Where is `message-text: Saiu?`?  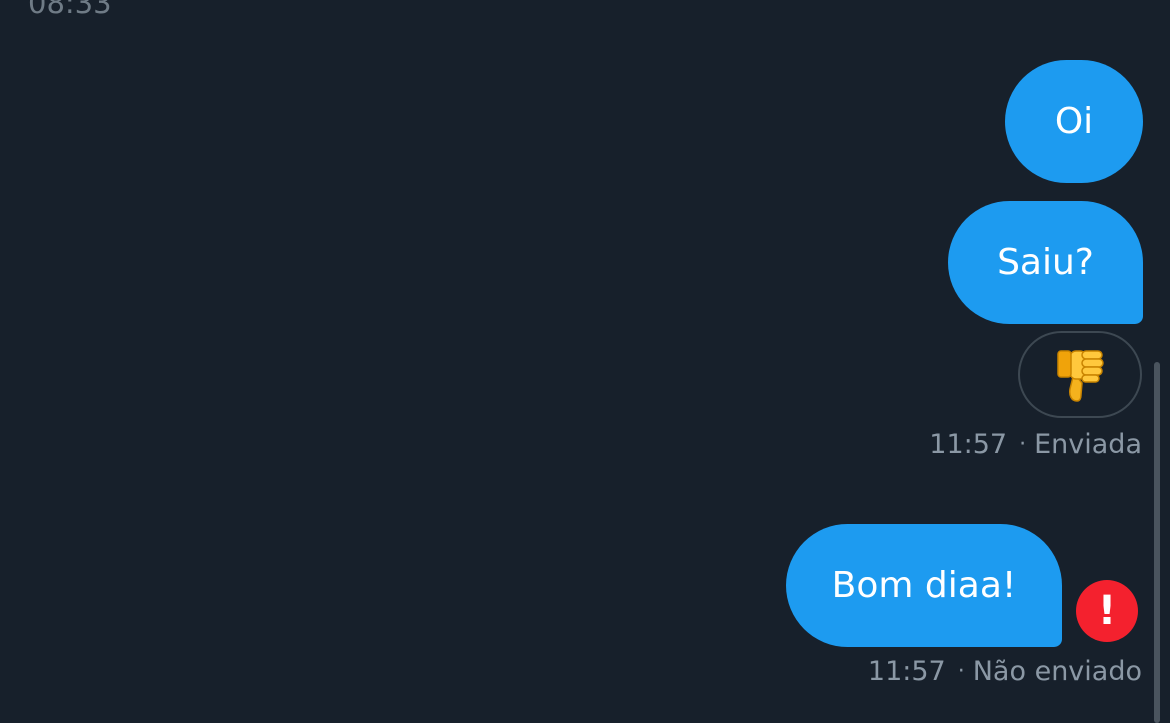 message-text: Saiu? is located at coordinates (1045, 262).